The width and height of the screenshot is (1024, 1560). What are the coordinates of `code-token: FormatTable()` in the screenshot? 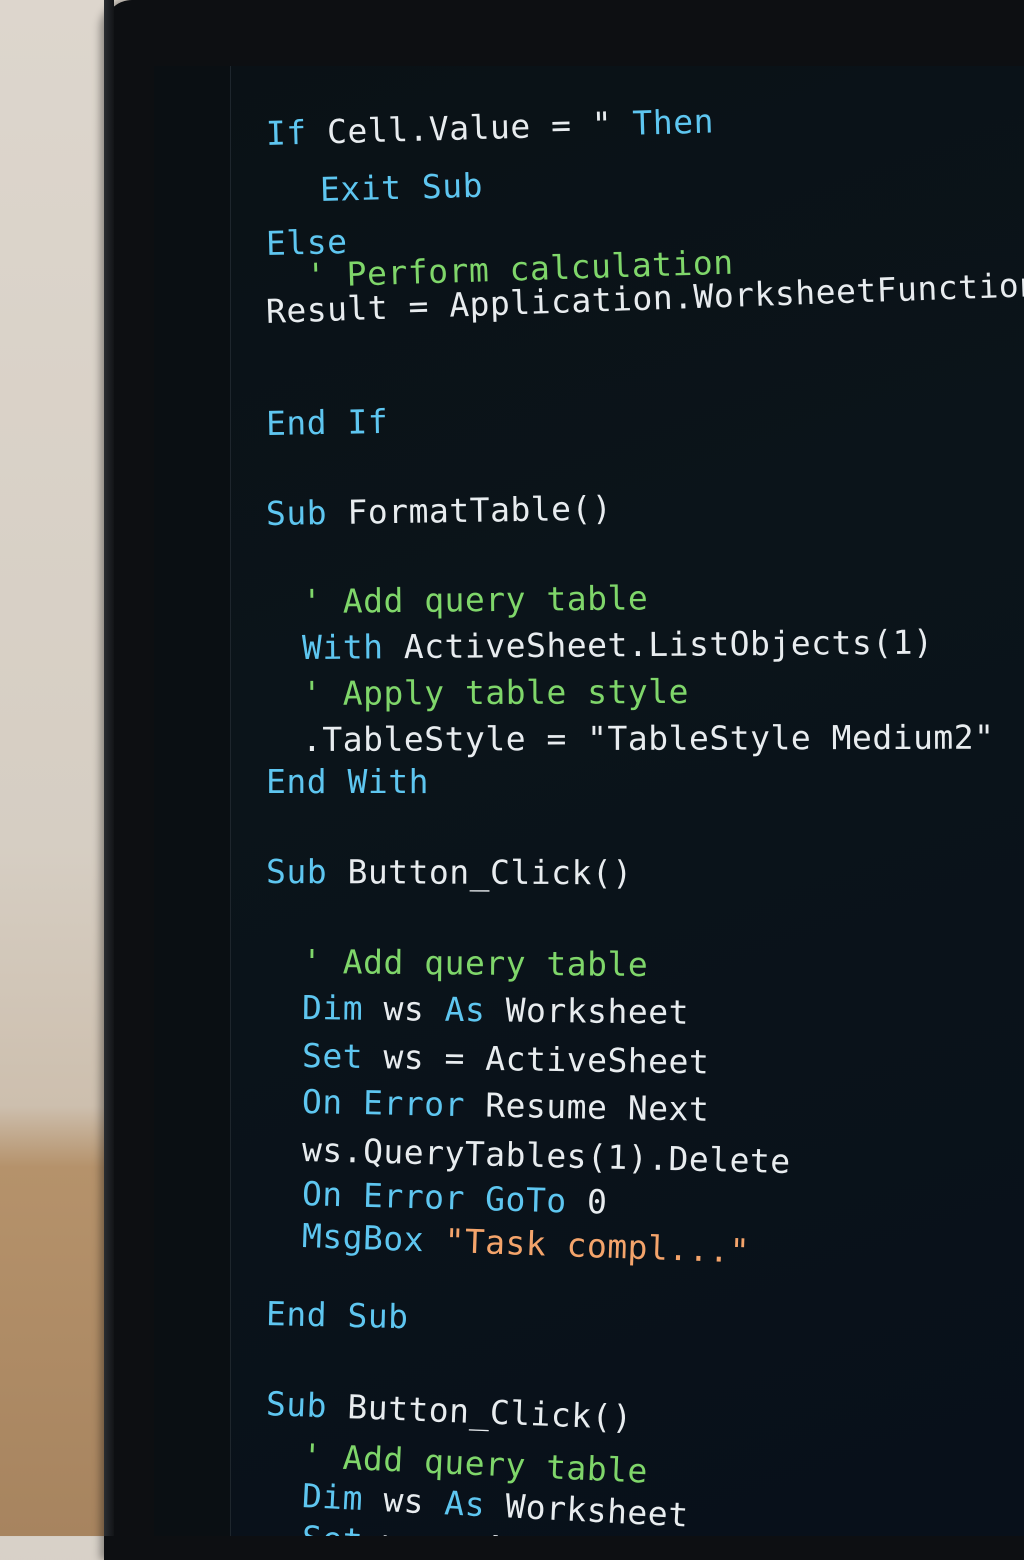 It's located at (480, 510).